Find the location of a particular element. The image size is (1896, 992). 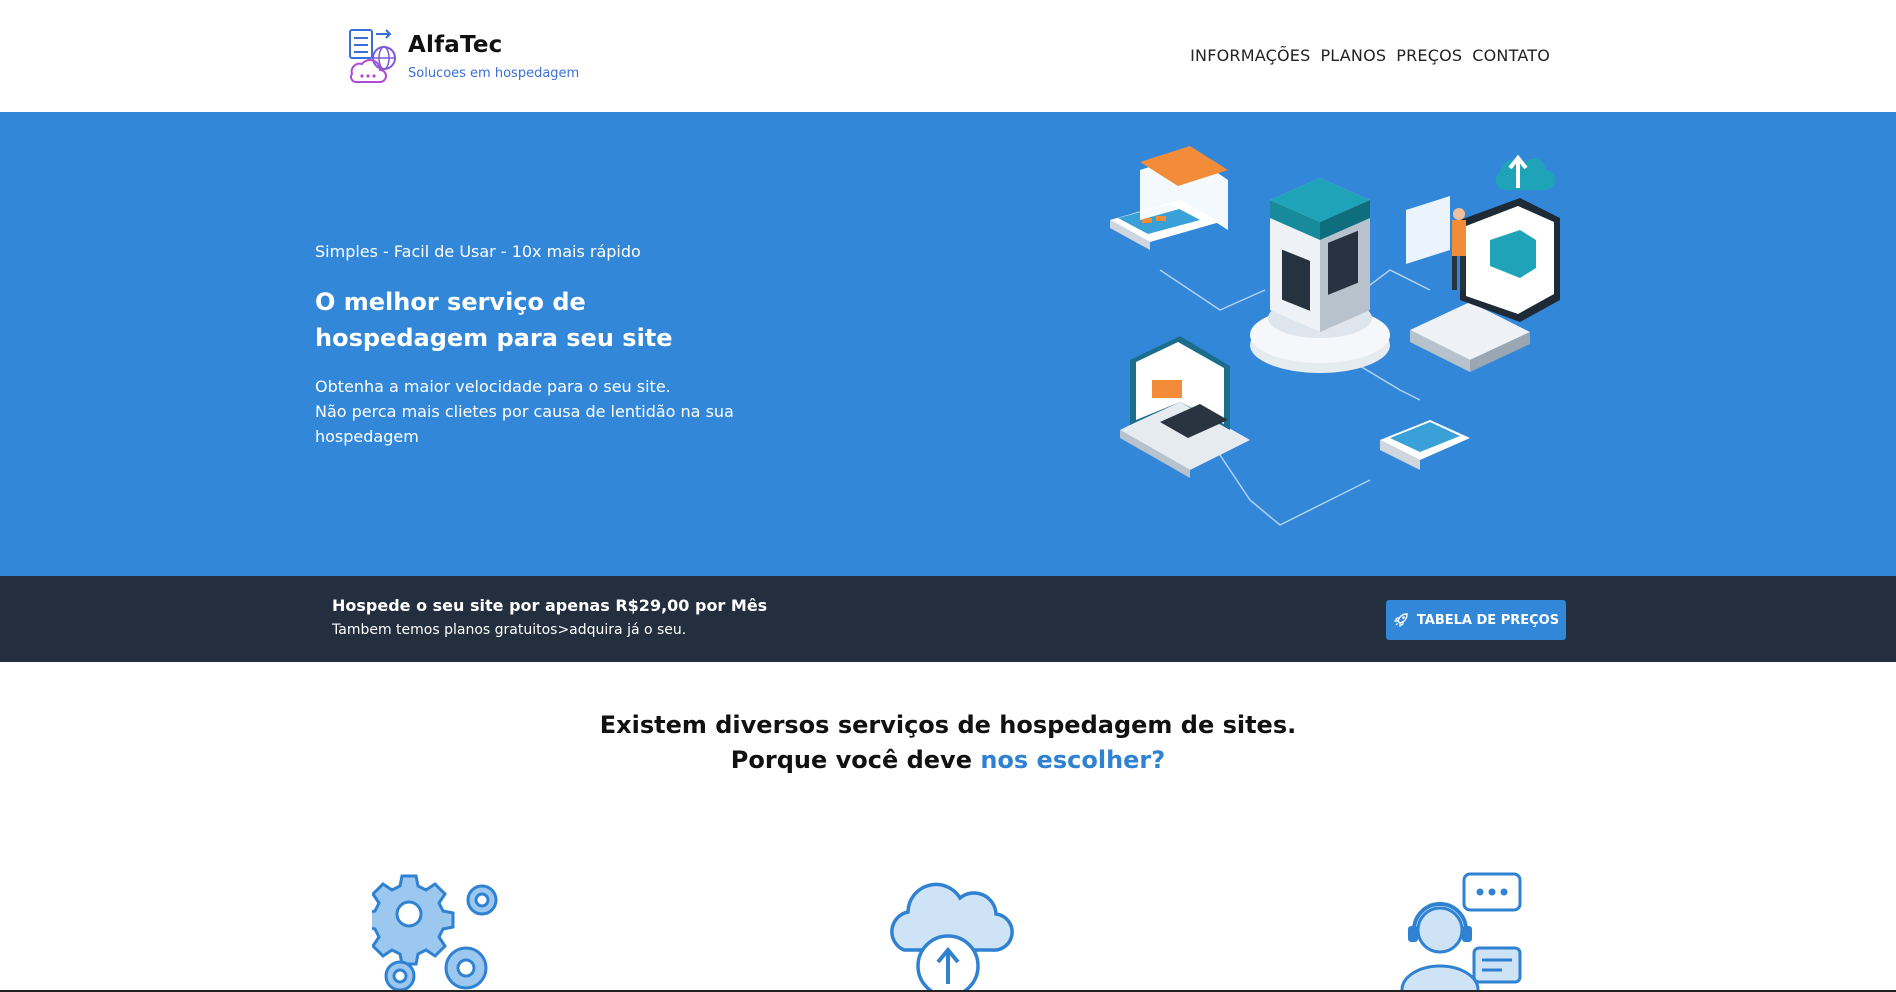

main-nav: INFORMAÇÕES PLANOS PREÇOS CONTATO is located at coordinates (1370, 55).